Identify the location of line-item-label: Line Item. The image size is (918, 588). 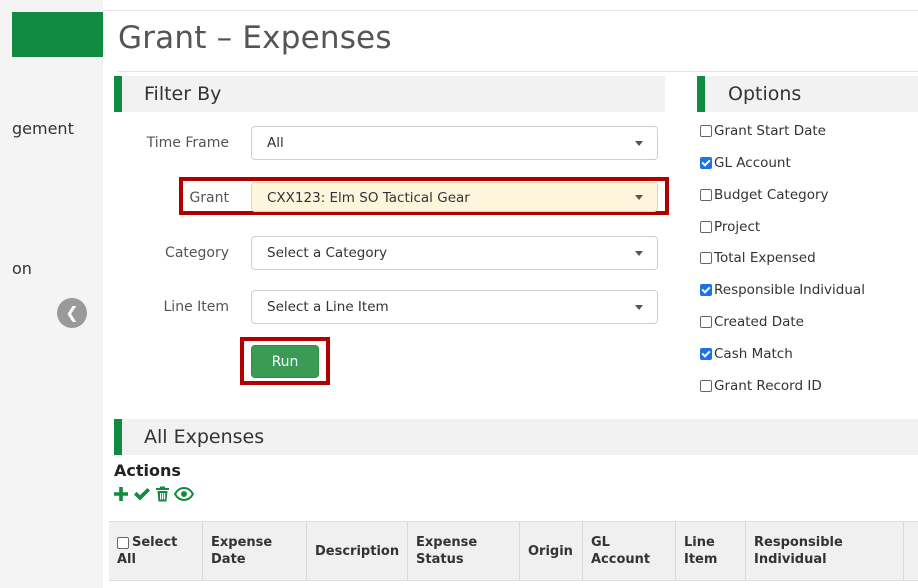
(196, 307).